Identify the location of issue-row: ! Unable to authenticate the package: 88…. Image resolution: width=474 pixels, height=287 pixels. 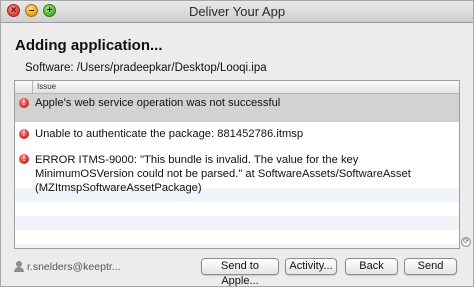
(237, 135).